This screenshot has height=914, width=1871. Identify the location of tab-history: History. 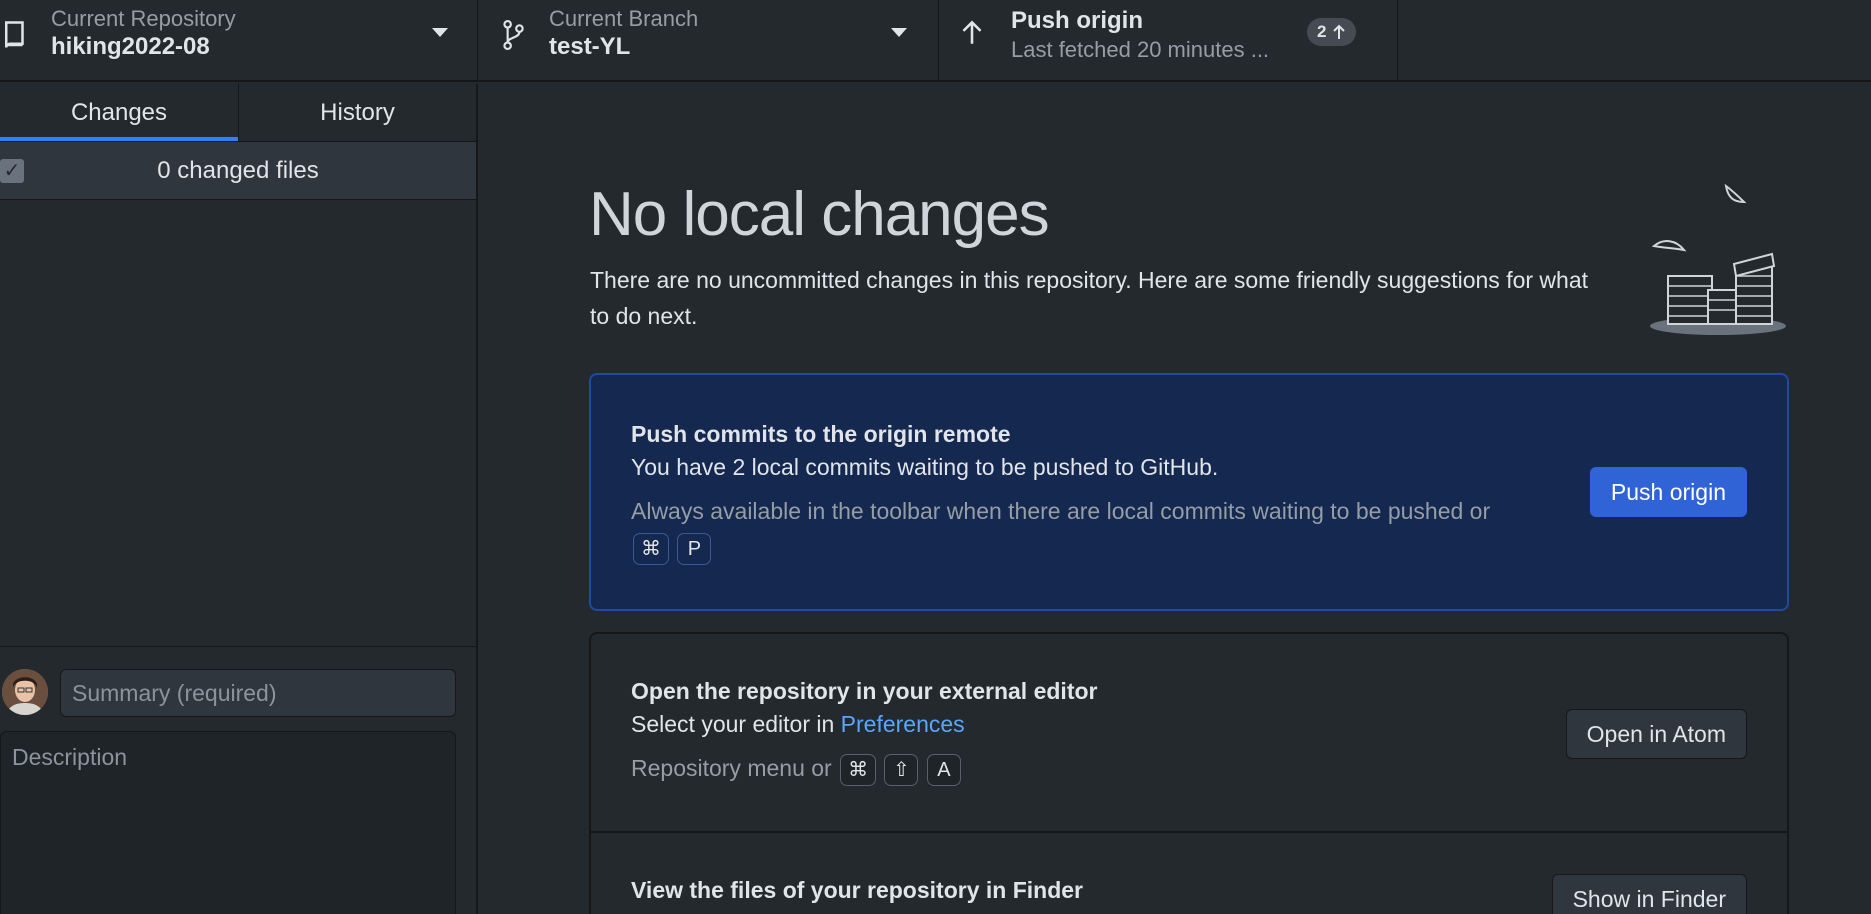
(357, 112).